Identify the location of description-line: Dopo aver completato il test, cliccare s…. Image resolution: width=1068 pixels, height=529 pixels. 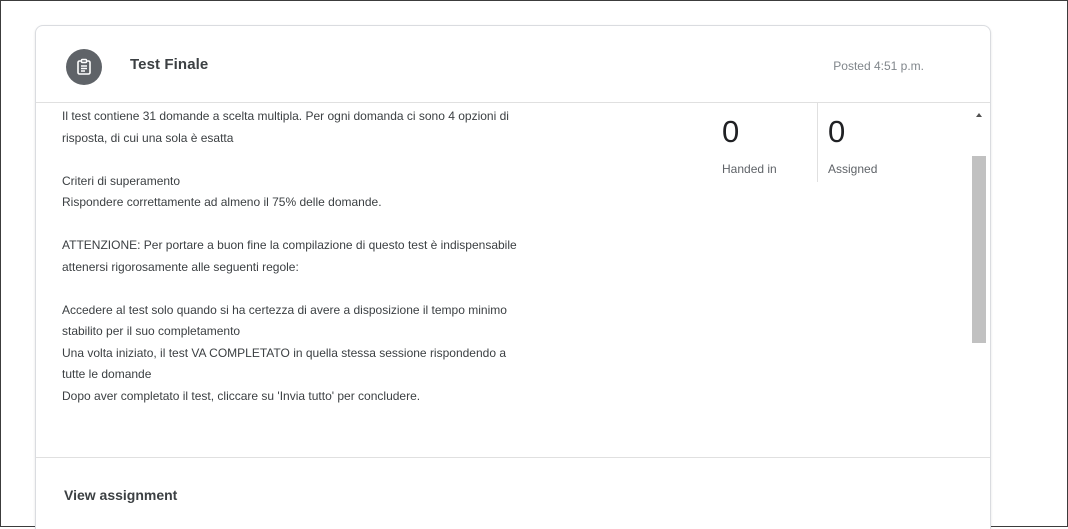
(241, 395).